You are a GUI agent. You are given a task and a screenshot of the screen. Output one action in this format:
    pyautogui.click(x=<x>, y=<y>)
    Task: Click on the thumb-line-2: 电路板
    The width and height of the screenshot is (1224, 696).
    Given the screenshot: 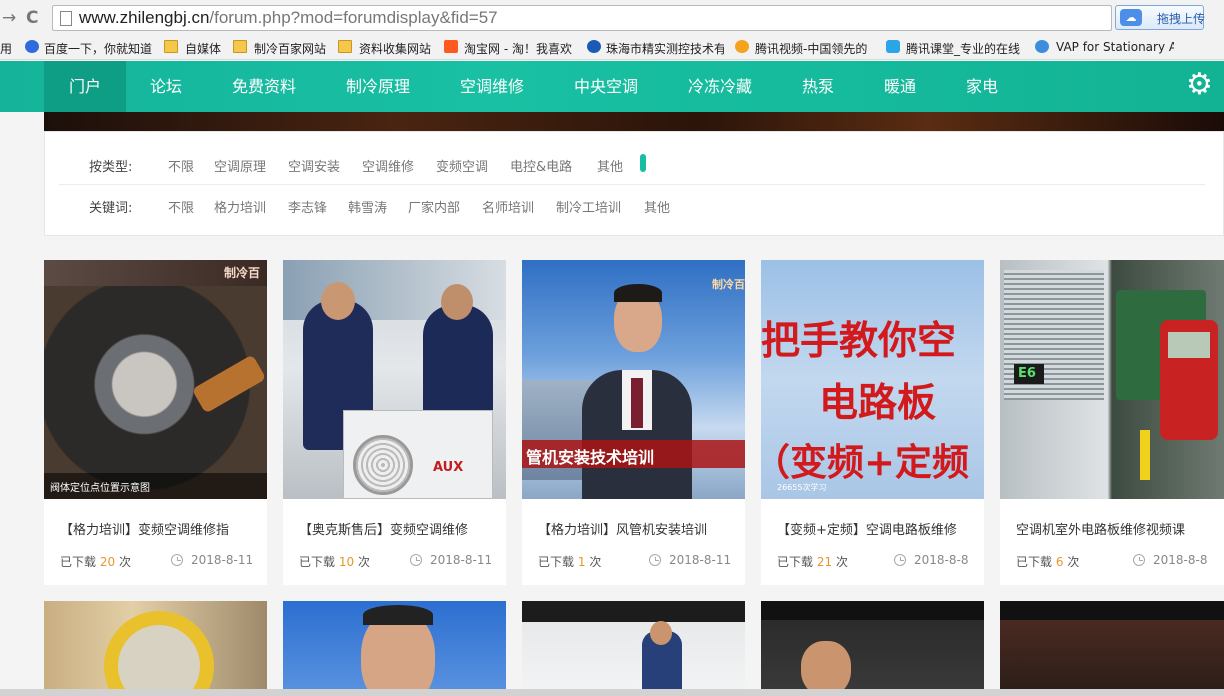 What is the action you would take?
    pyautogui.click(x=878, y=403)
    